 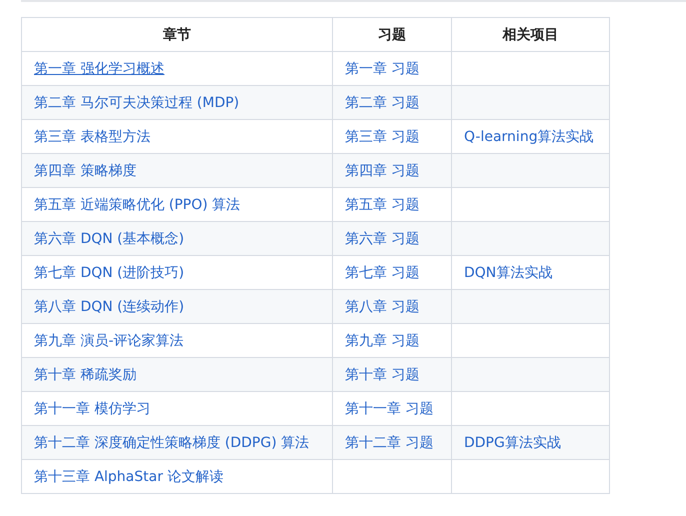 What do you see at coordinates (137, 102) in the screenshot?
I see `chapter-link: 第二章 马尔可夫决策过程 (MDP)` at bounding box center [137, 102].